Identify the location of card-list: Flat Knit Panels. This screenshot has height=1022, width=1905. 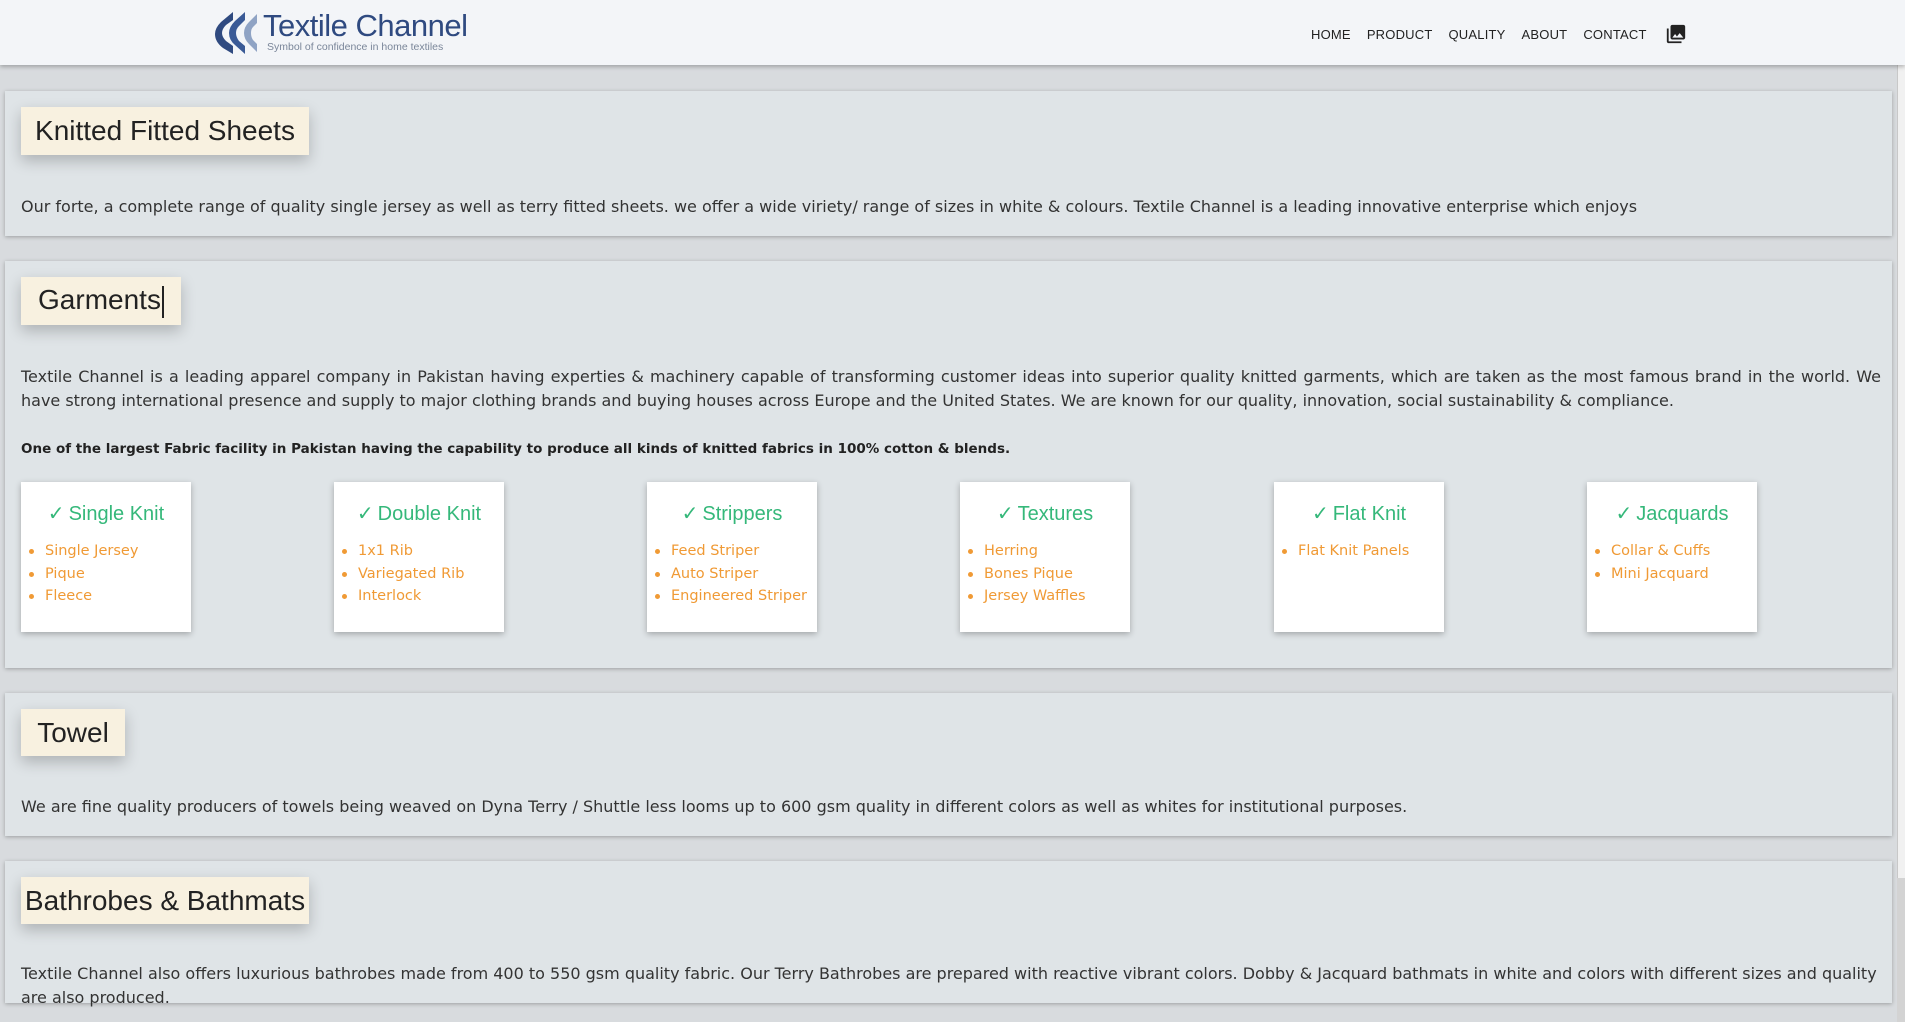
(1345, 551).